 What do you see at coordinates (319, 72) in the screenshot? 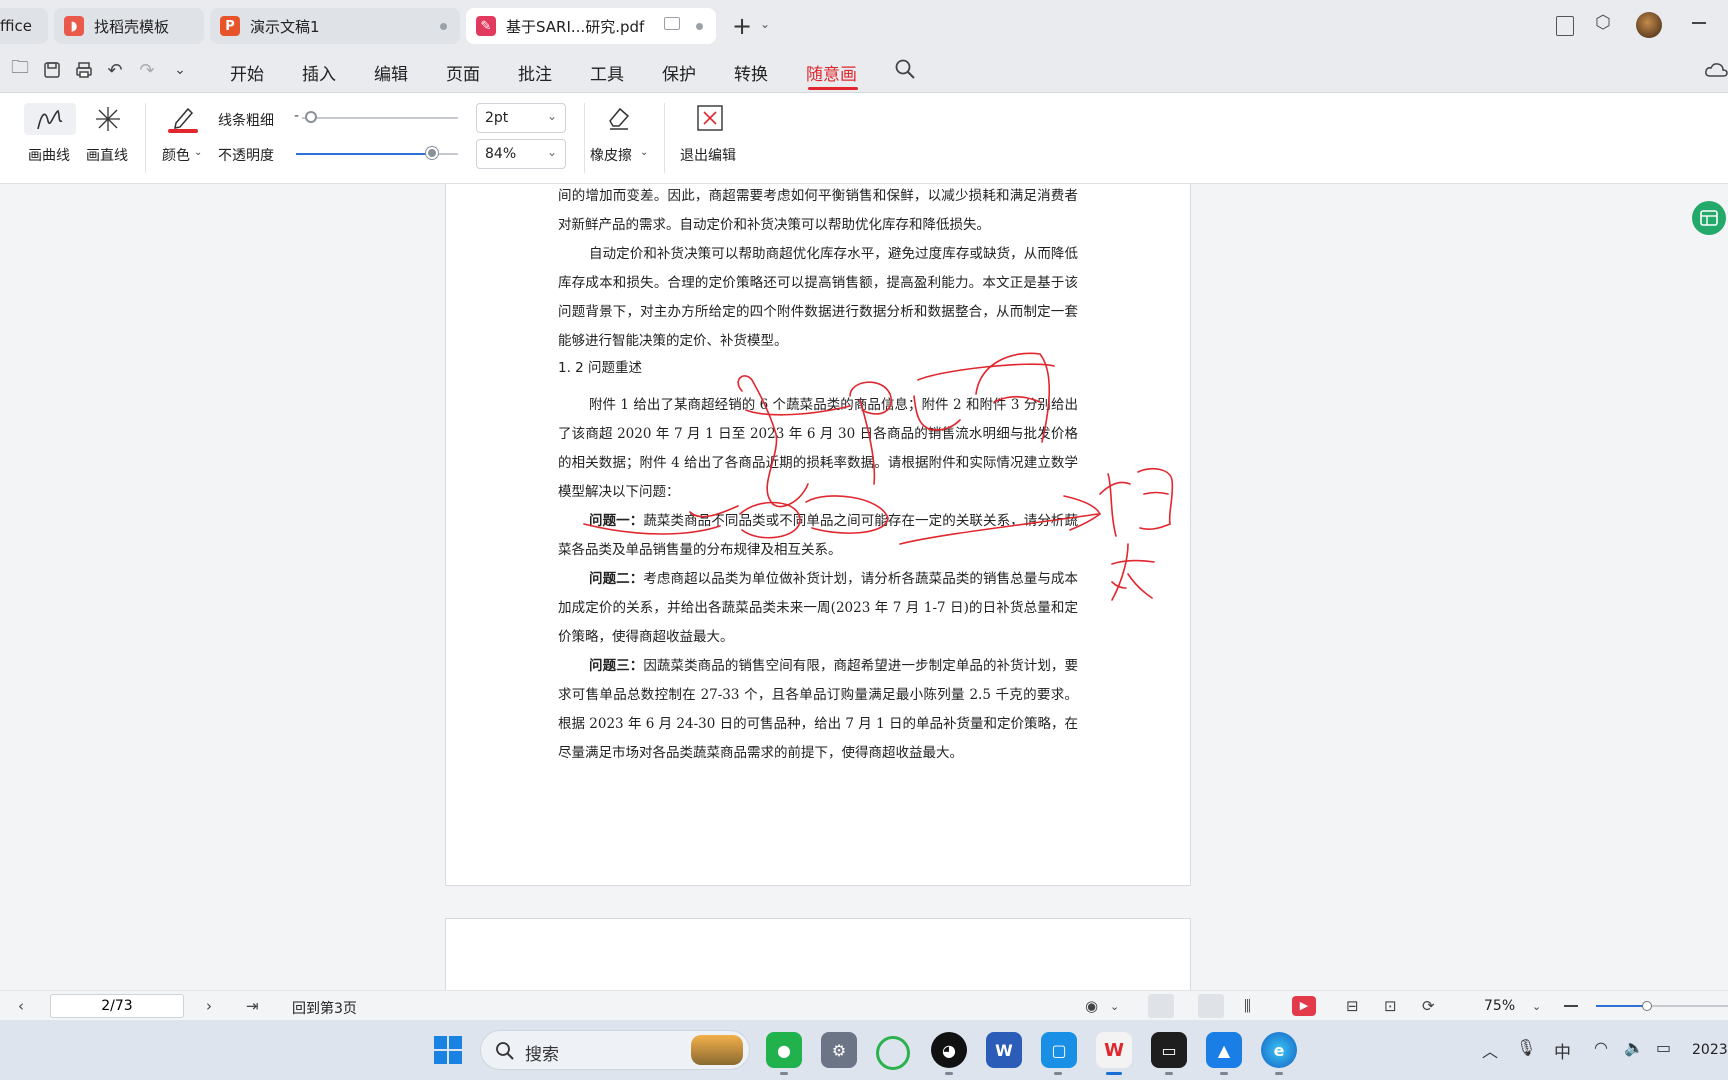
I see `menu-insert: 插入` at bounding box center [319, 72].